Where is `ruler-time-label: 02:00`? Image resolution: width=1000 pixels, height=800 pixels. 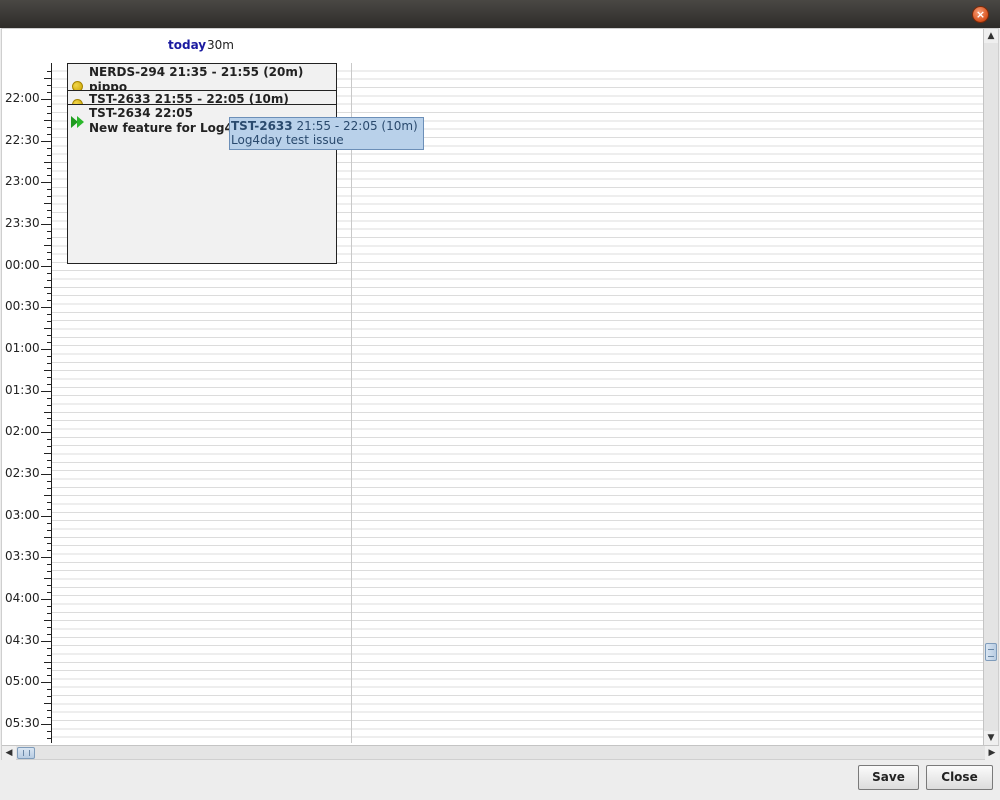 ruler-time-label: 02:00 is located at coordinates (22, 431).